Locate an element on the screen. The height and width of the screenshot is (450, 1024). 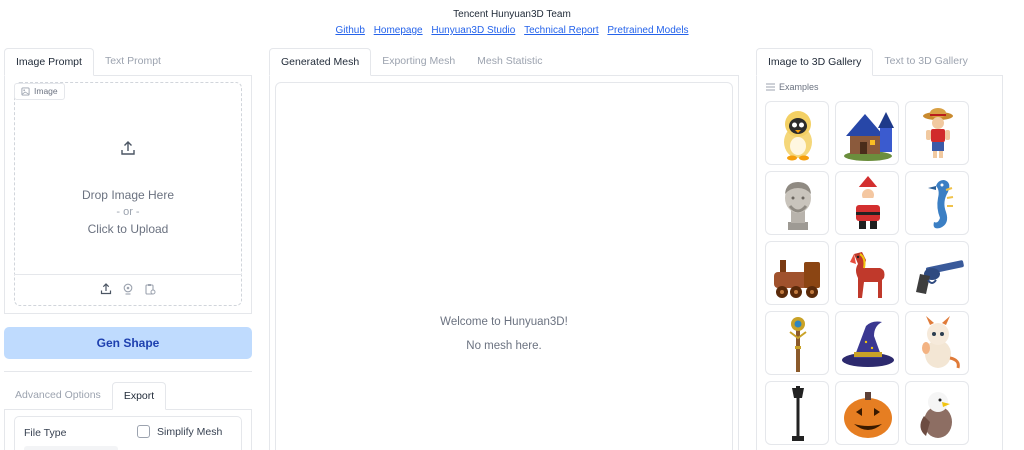
upload-arrow-icon is located at coordinates (128, 148).